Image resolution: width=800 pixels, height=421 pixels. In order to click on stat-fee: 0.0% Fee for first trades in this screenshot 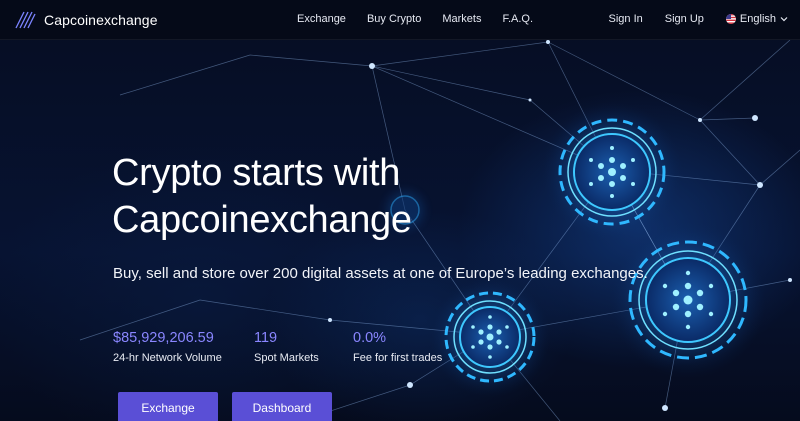, I will do `click(397, 347)`.